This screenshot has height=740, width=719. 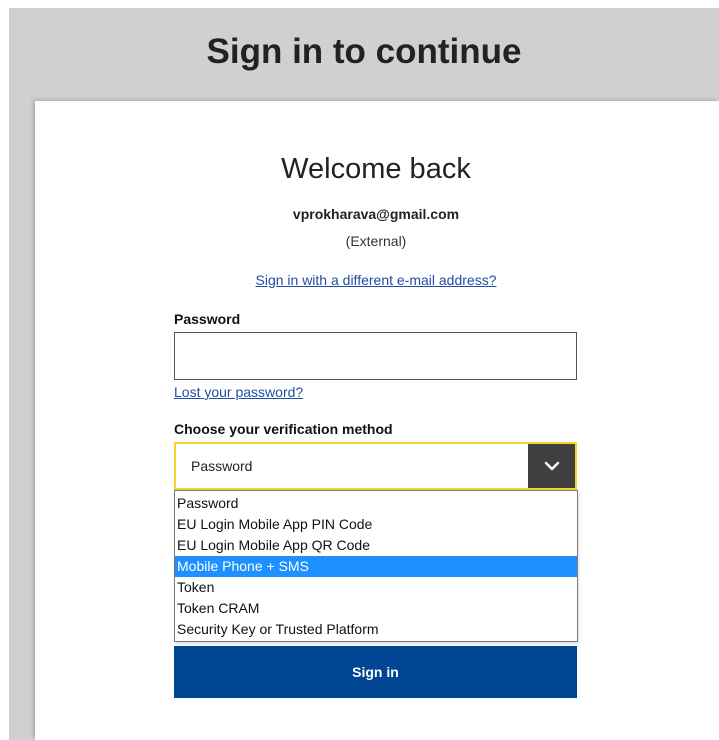 What do you see at coordinates (376, 629) in the screenshot?
I see `option-security-key: Security Key or Trusted Platform` at bounding box center [376, 629].